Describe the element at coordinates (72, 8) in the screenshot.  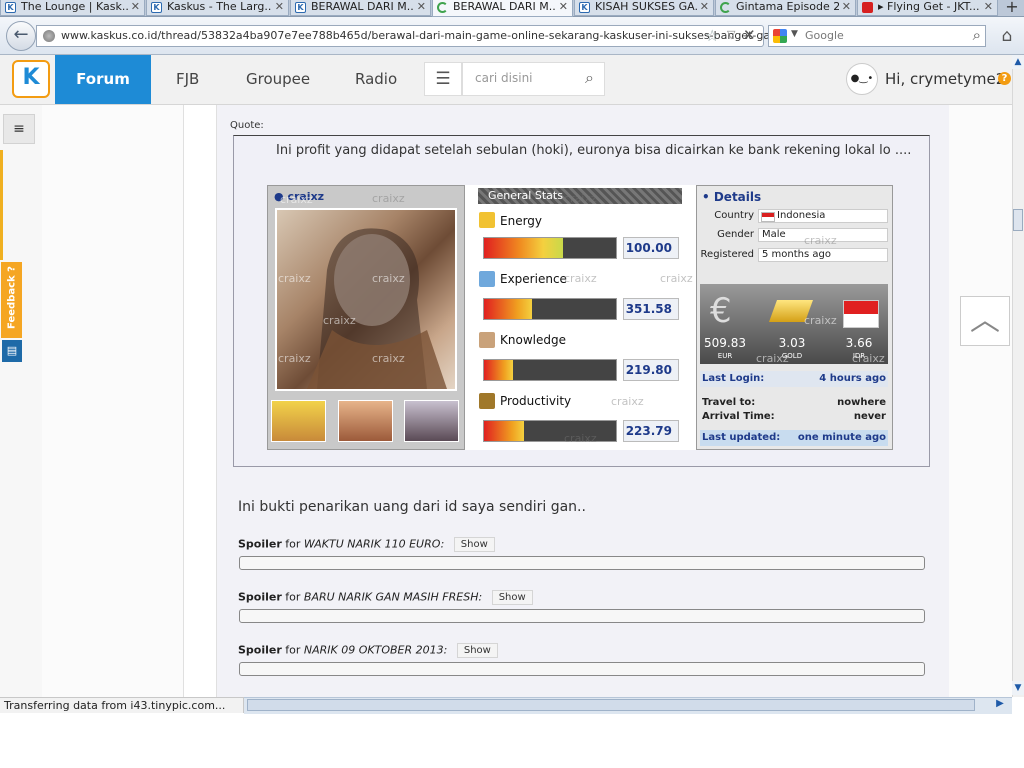
I see `browser-tab-1: K The Lounge | Kask... ✕` at that location.